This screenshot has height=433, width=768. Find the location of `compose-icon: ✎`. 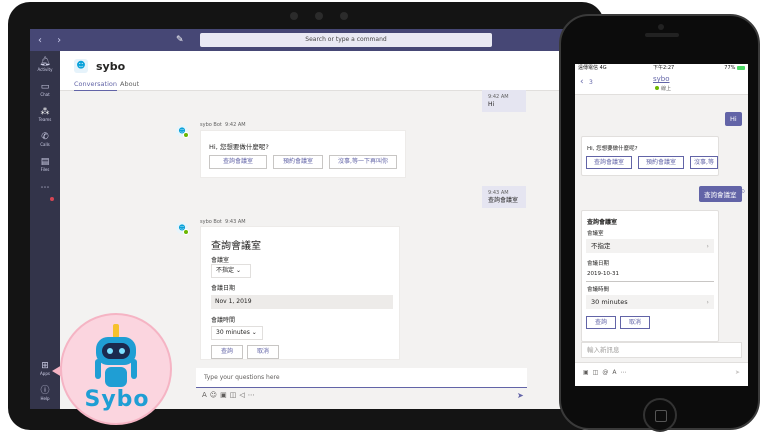

compose-icon: ✎ is located at coordinates (180, 40).